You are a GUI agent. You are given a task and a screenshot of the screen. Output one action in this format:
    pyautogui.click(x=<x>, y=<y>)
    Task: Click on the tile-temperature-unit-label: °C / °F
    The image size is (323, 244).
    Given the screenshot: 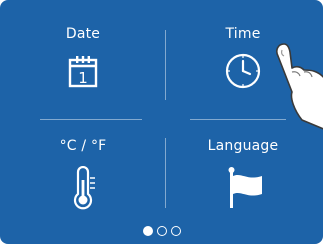 What is the action you would take?
    pyautogui.click(x=83, y=146)
    